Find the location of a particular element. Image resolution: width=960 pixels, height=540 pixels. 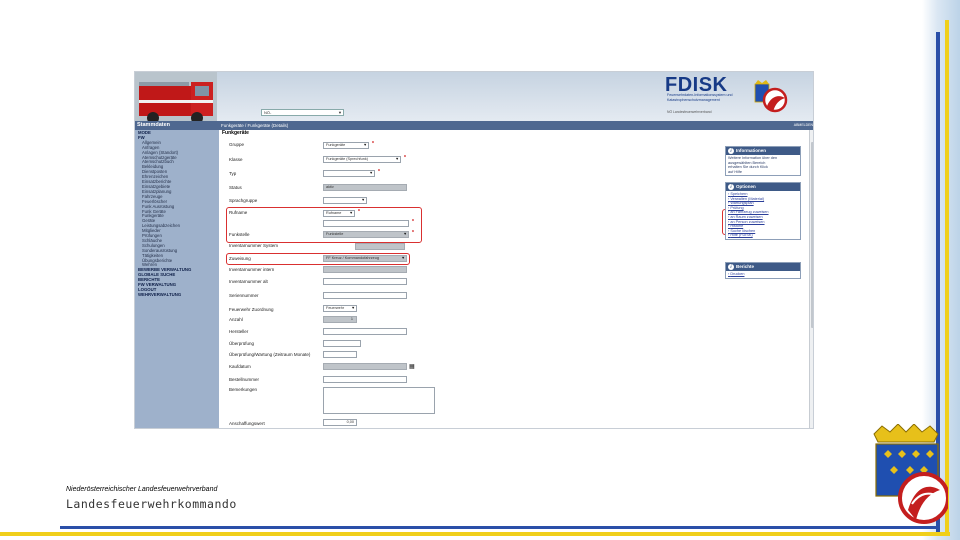

sprachgruppe-label: Sprachgruppe is located at coordinates (243, 200).